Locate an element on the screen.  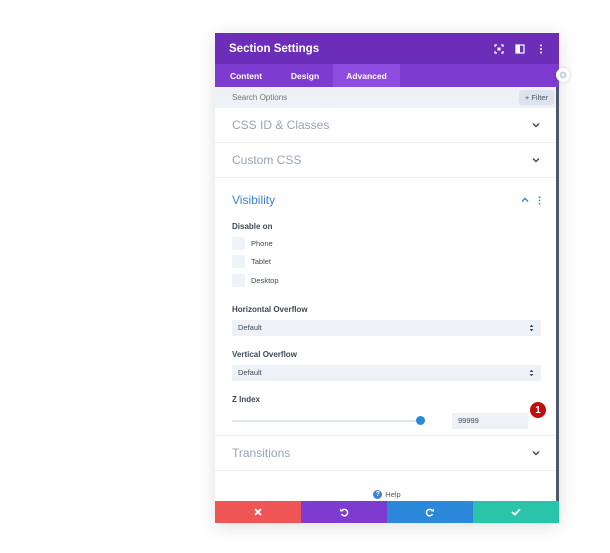
z-index-slider-track is located at coordinates (328, 420).